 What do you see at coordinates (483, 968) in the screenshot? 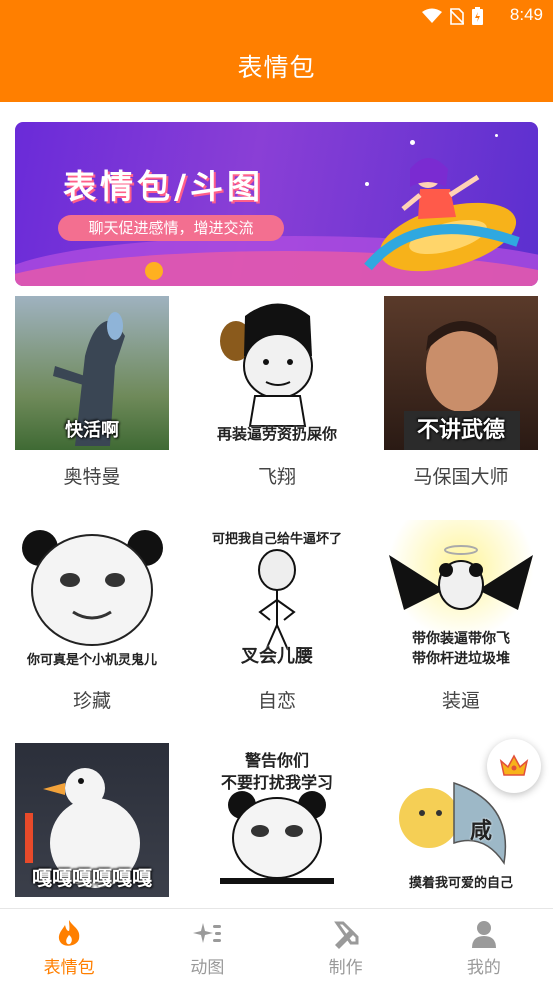
I see `nav-label: 我的` at bounding box center [483, 968].